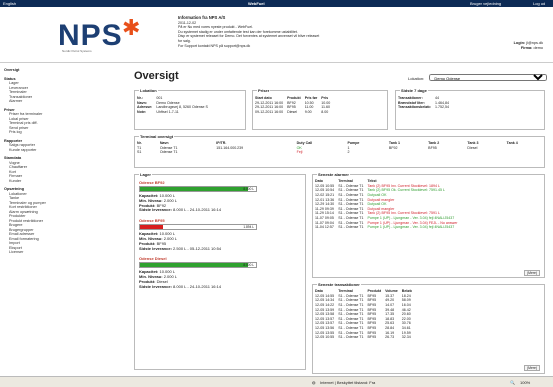 The height and width of the screenshot is (387, 553). What do you see at coordinates (333, 174) in the screenshot?
I see `alarmer-box-legend: Seneste alarmer` at bounding box center [333, 174].